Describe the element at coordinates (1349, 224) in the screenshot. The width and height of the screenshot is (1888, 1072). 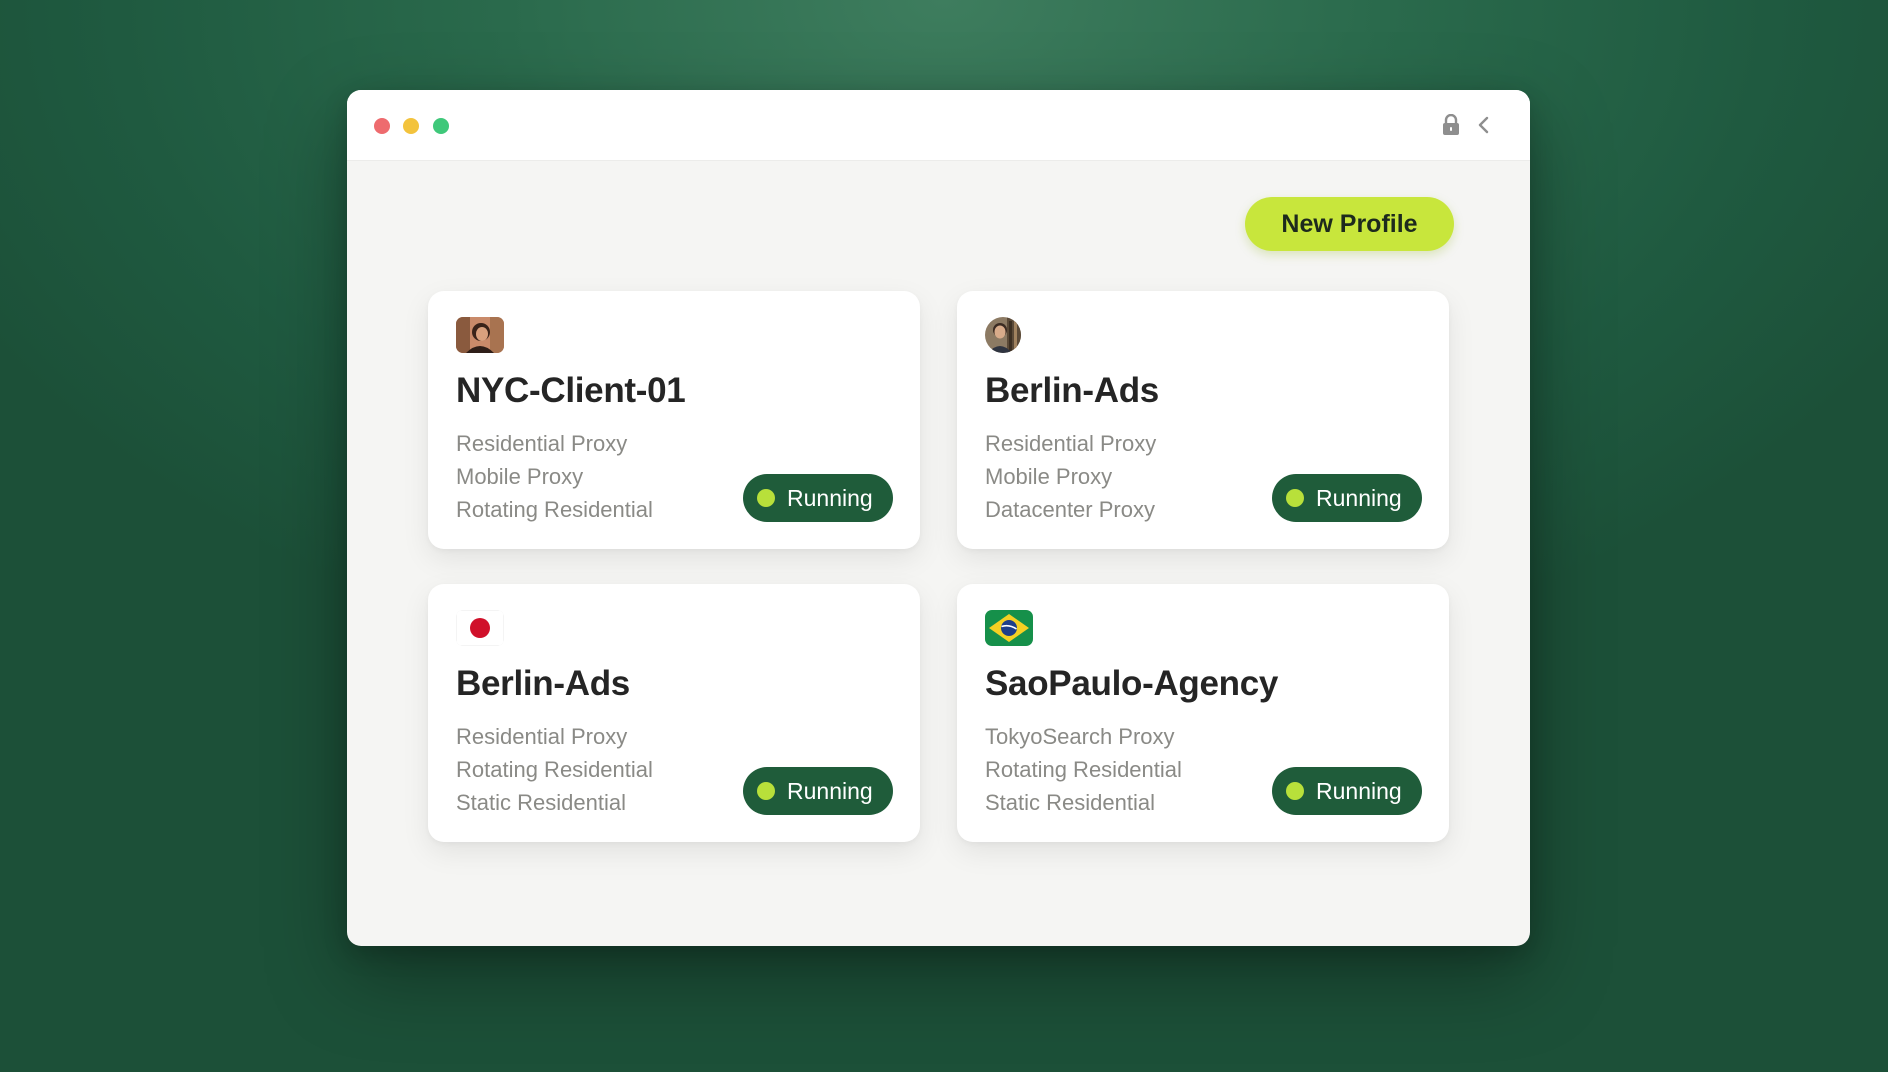
I see `new-profile-button: New Profile` at that location.